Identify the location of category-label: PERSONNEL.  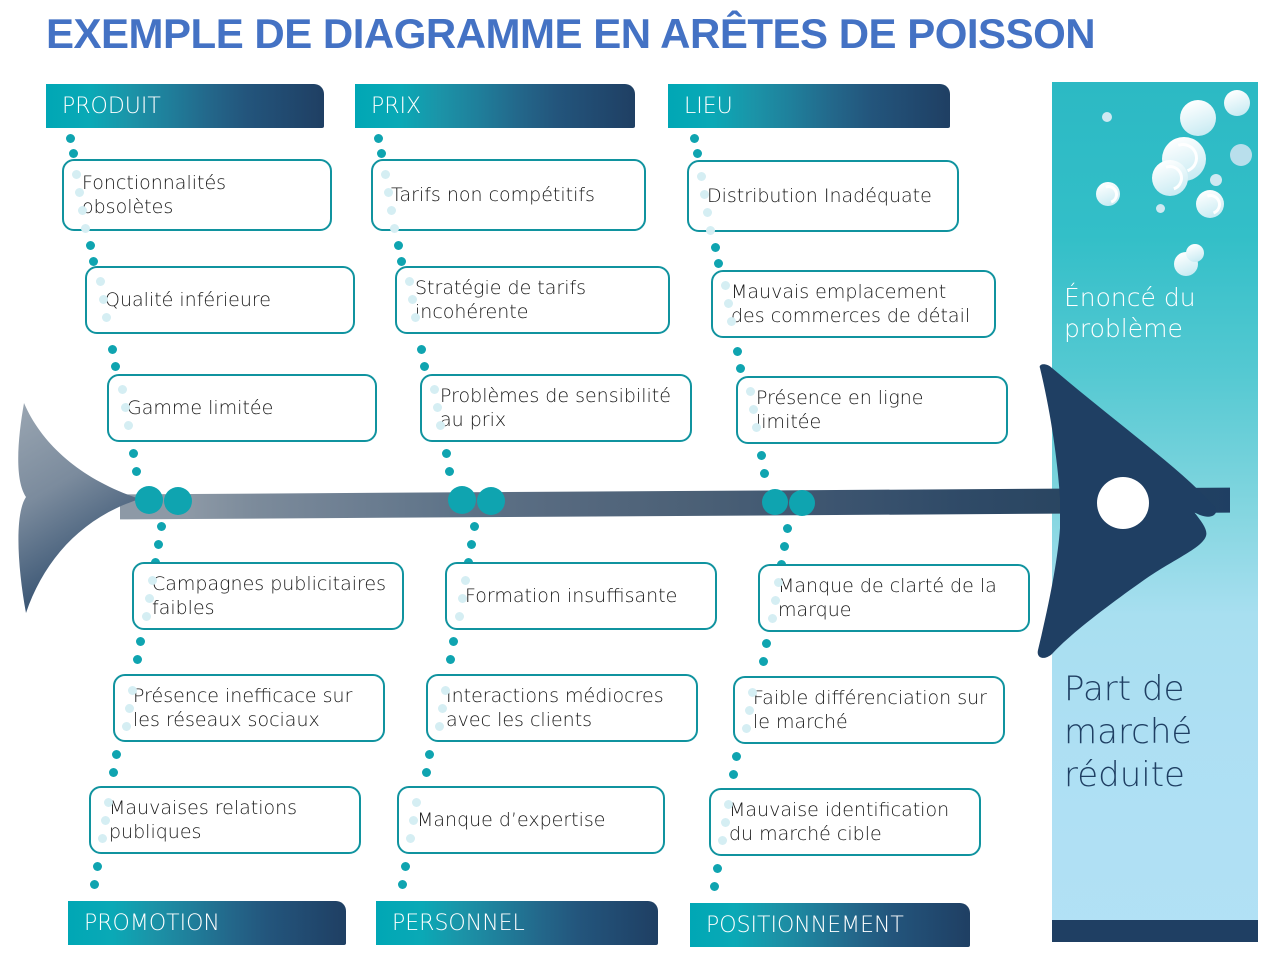
(458, 923).